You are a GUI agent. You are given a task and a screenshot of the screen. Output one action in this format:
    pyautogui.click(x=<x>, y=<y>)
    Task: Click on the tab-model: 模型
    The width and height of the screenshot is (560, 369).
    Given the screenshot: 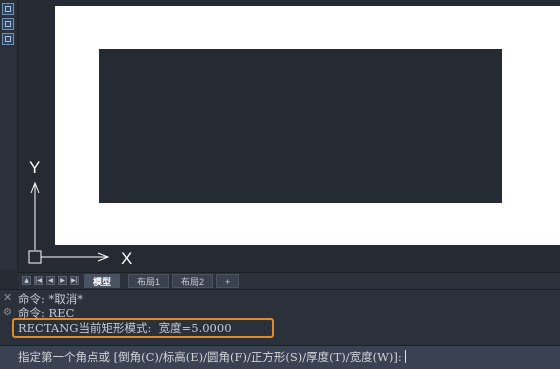 What is the action you would take?
    pyautogui.click(x=102, y=281)
    